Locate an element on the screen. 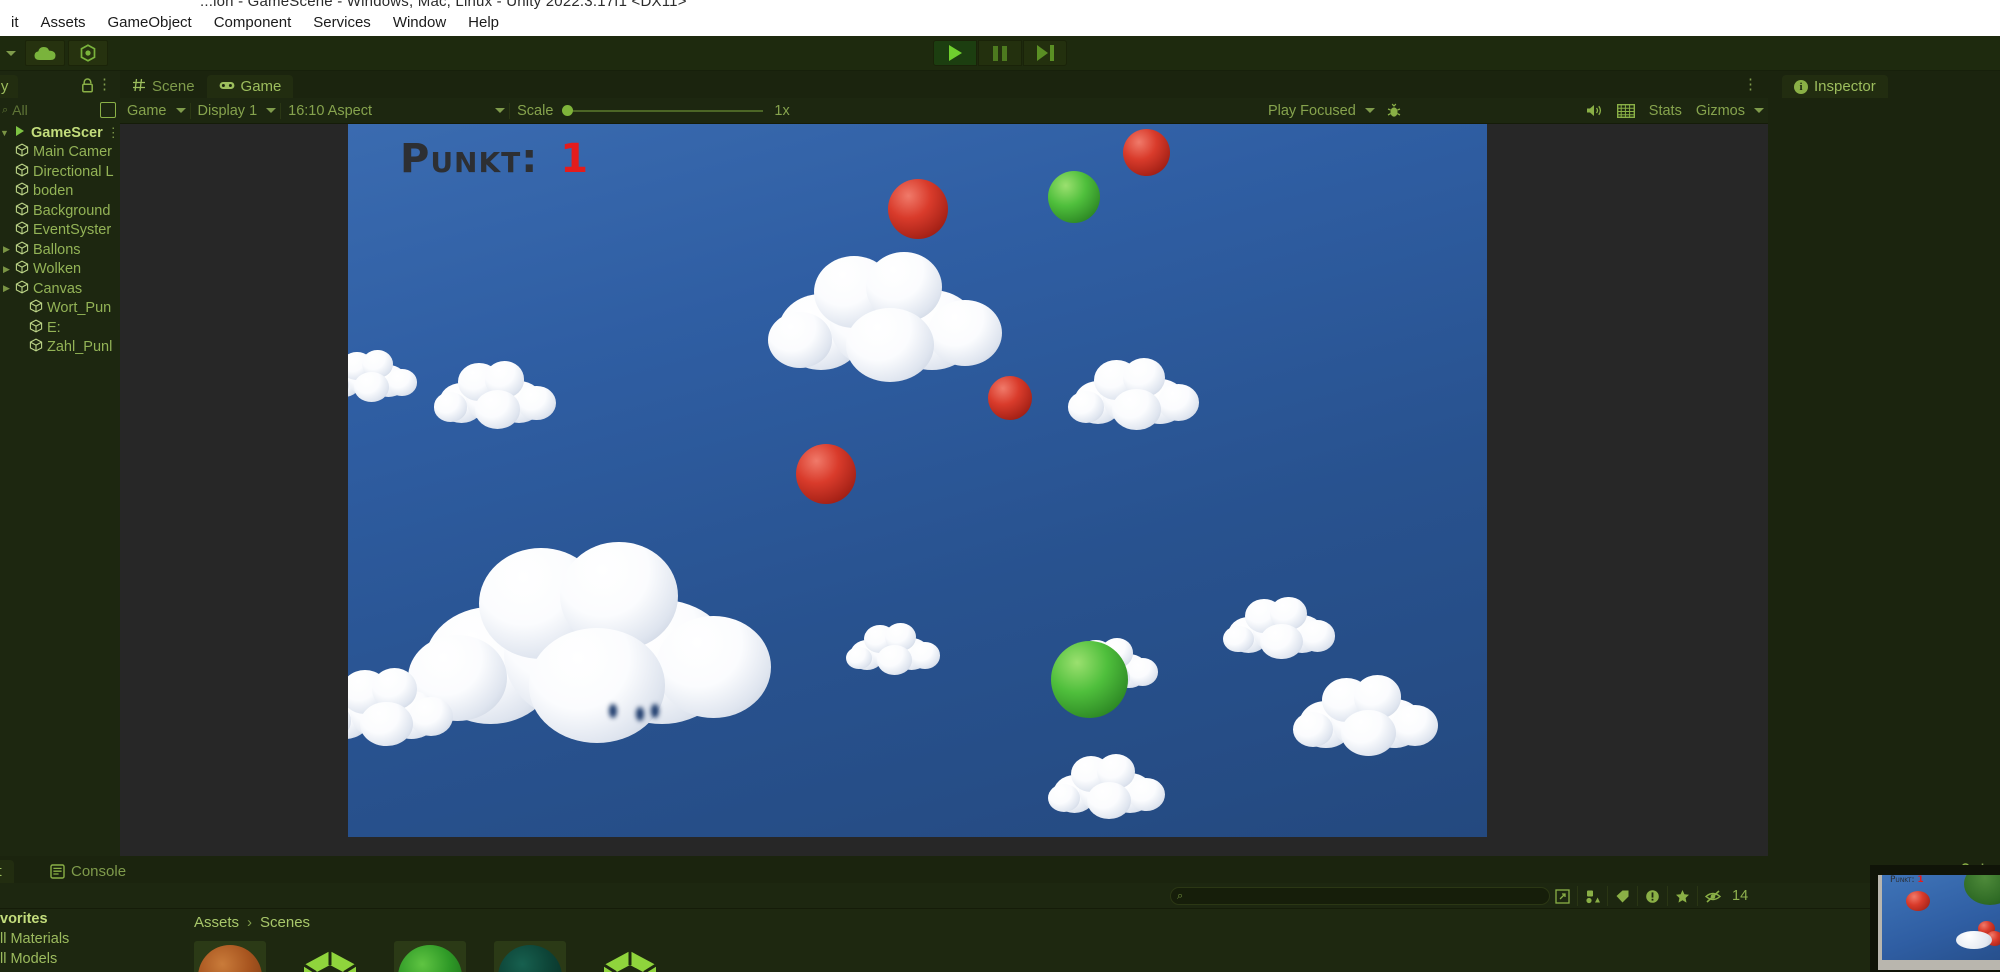  settings-button is located at coordinates (88, 53).